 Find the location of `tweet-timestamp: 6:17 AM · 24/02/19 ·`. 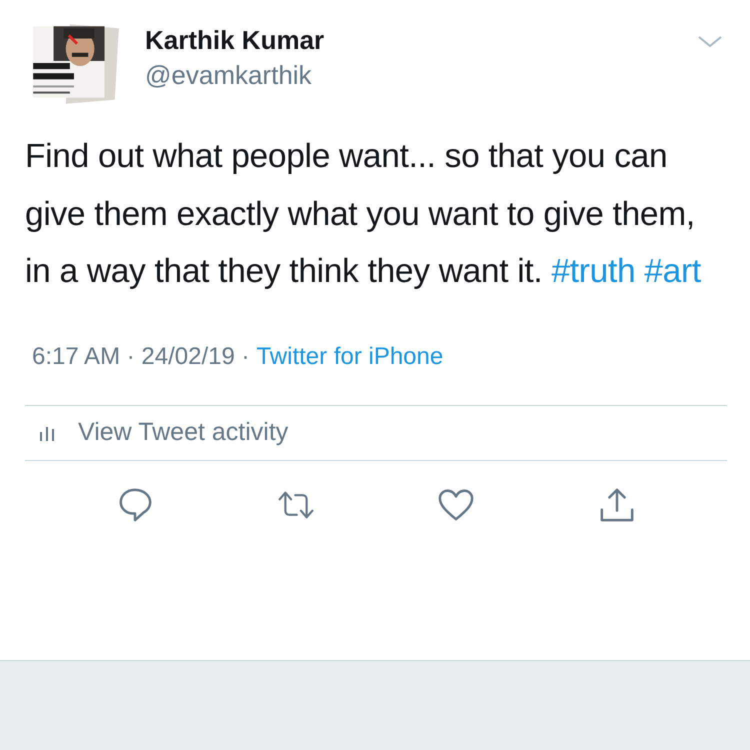

tweet-timestamp: 6:17 AM · 24/02/19 · is located at coordinates (141, 356).